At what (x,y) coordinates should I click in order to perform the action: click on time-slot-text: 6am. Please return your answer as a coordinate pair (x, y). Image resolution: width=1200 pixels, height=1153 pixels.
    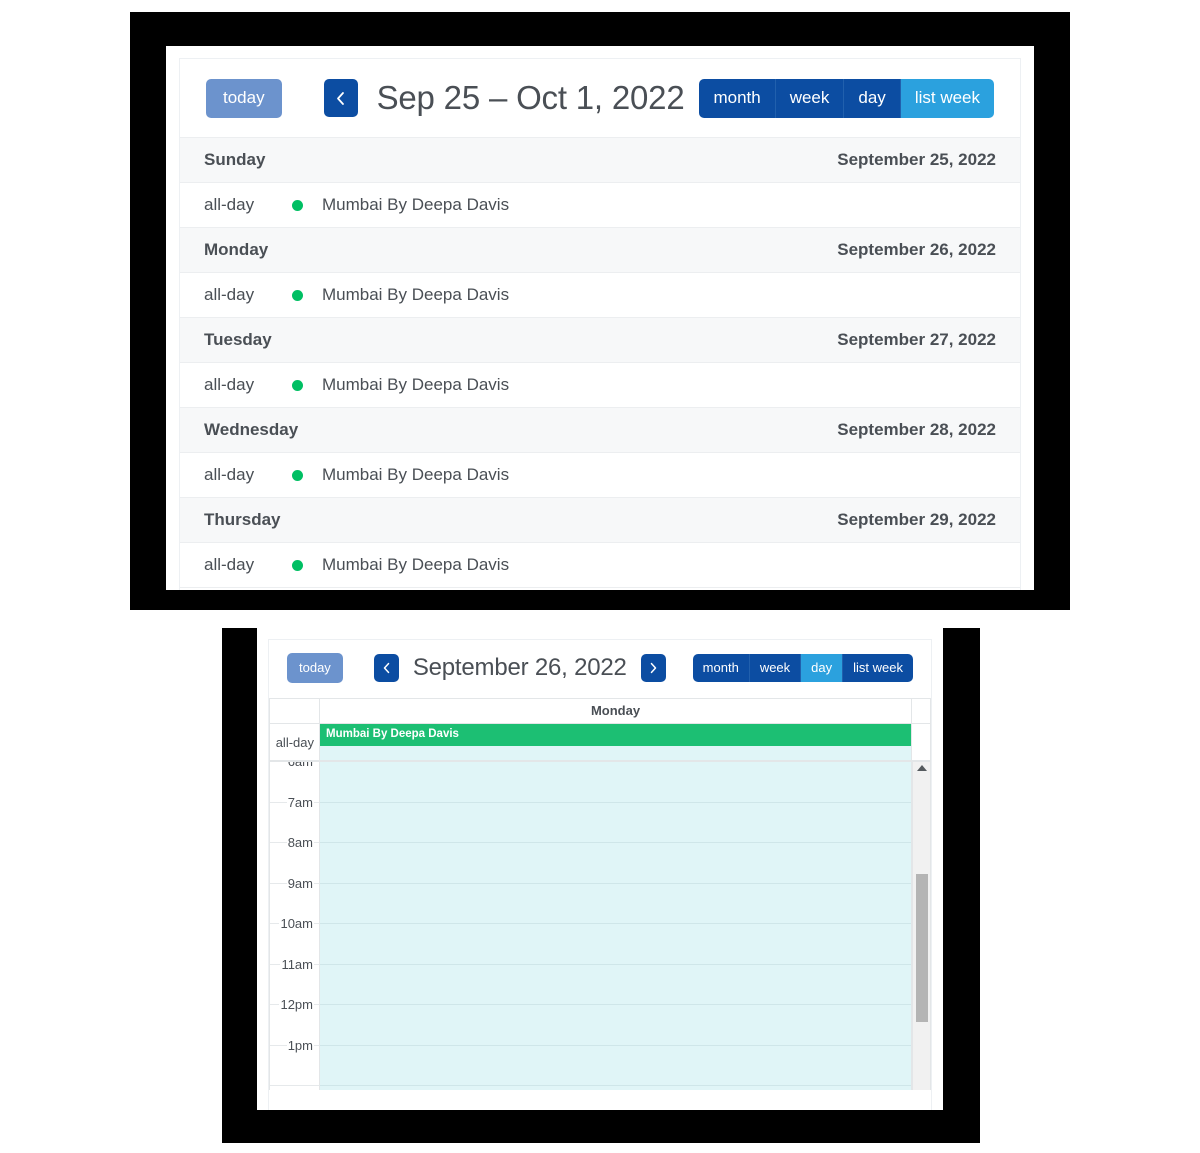
    Looking at the image, I should click on (300, 765).